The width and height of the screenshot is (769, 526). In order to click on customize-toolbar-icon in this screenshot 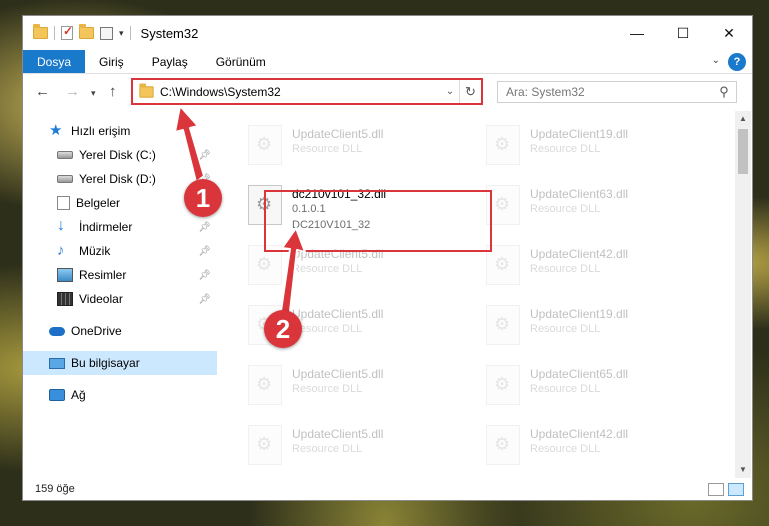, I will do `click(106, 33)`.